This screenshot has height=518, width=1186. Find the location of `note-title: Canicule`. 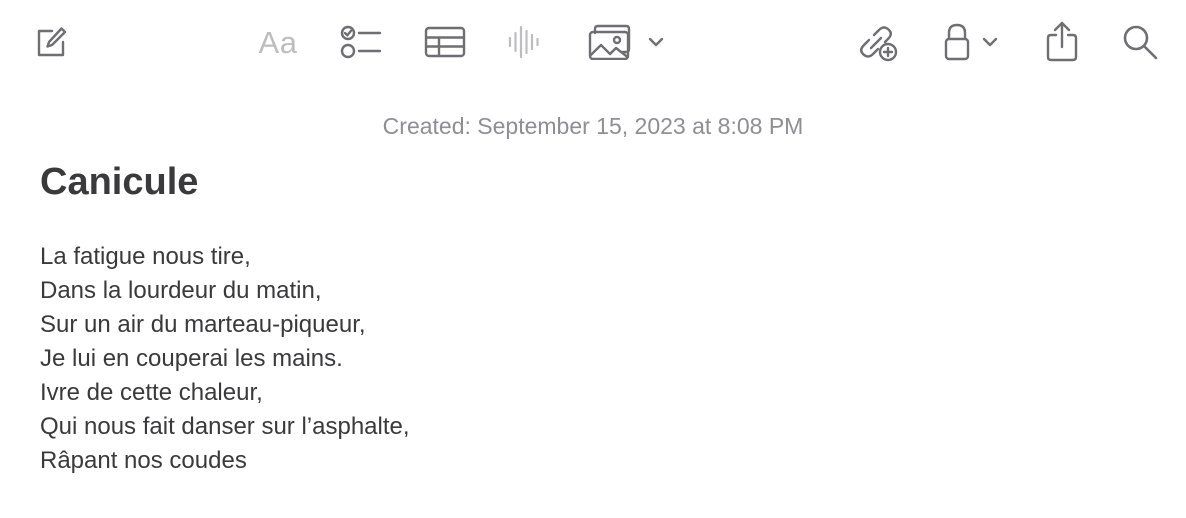

note-title: Canicule is located at coordinates (119, 182).